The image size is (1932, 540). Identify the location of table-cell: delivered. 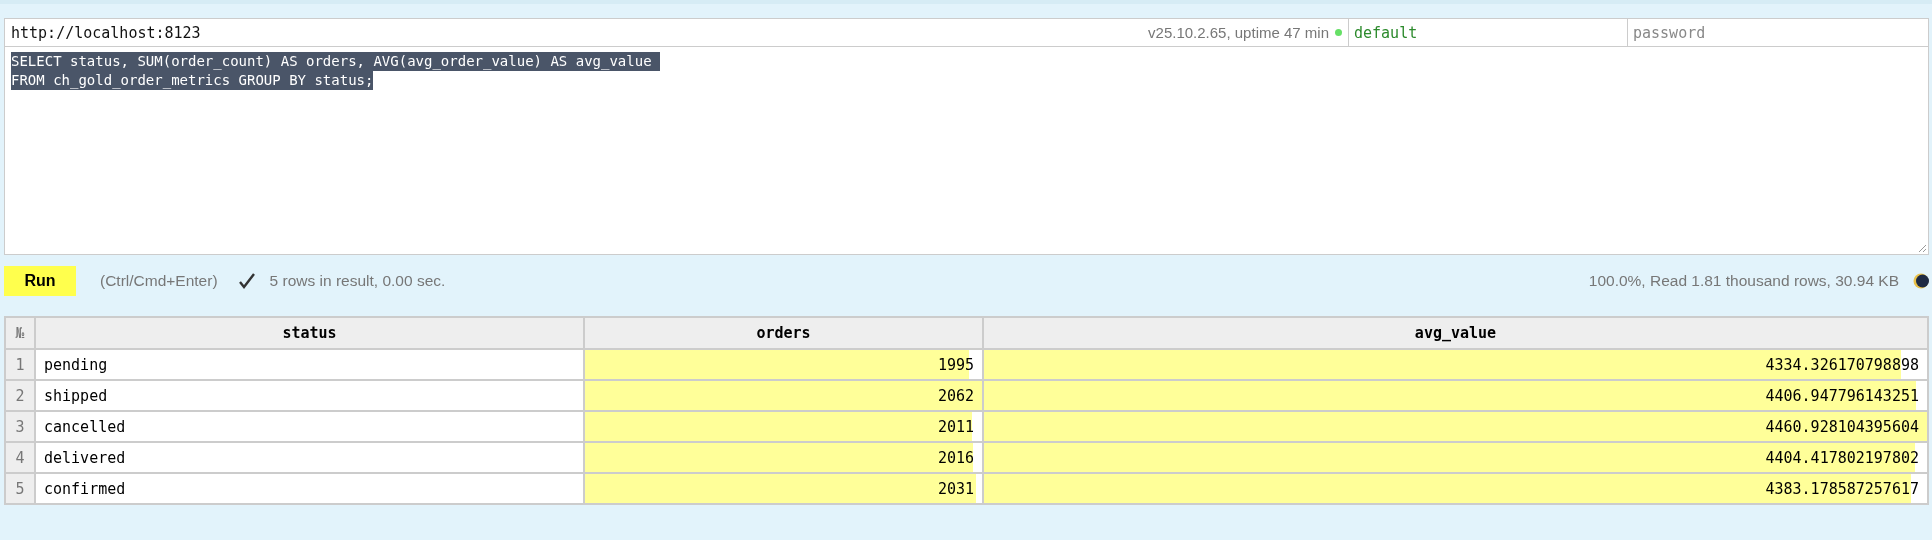
(309, 457).